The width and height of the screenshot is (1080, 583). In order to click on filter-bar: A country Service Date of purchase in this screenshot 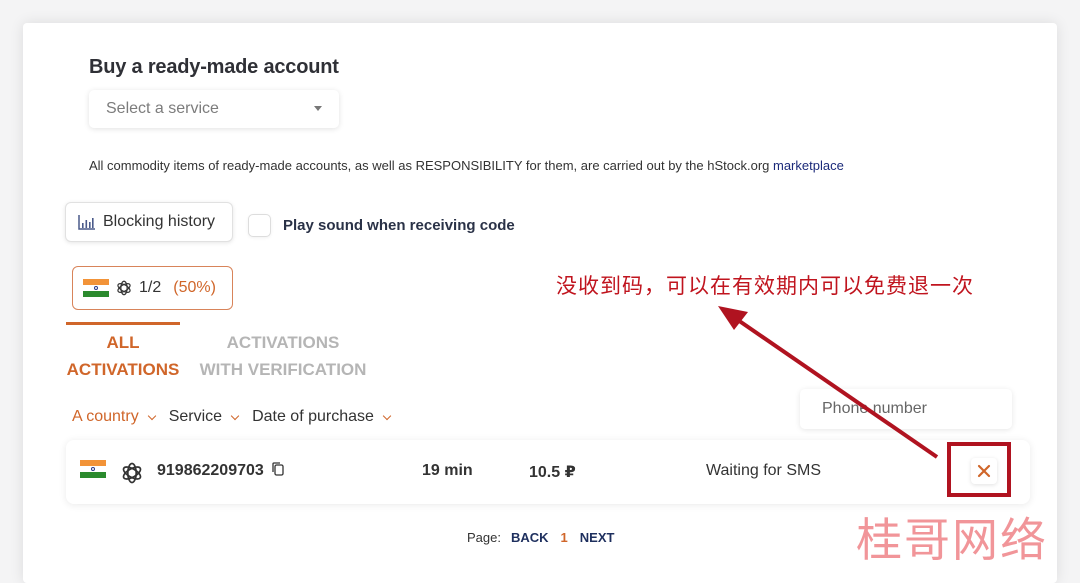, I will do `click(233, 417)`.